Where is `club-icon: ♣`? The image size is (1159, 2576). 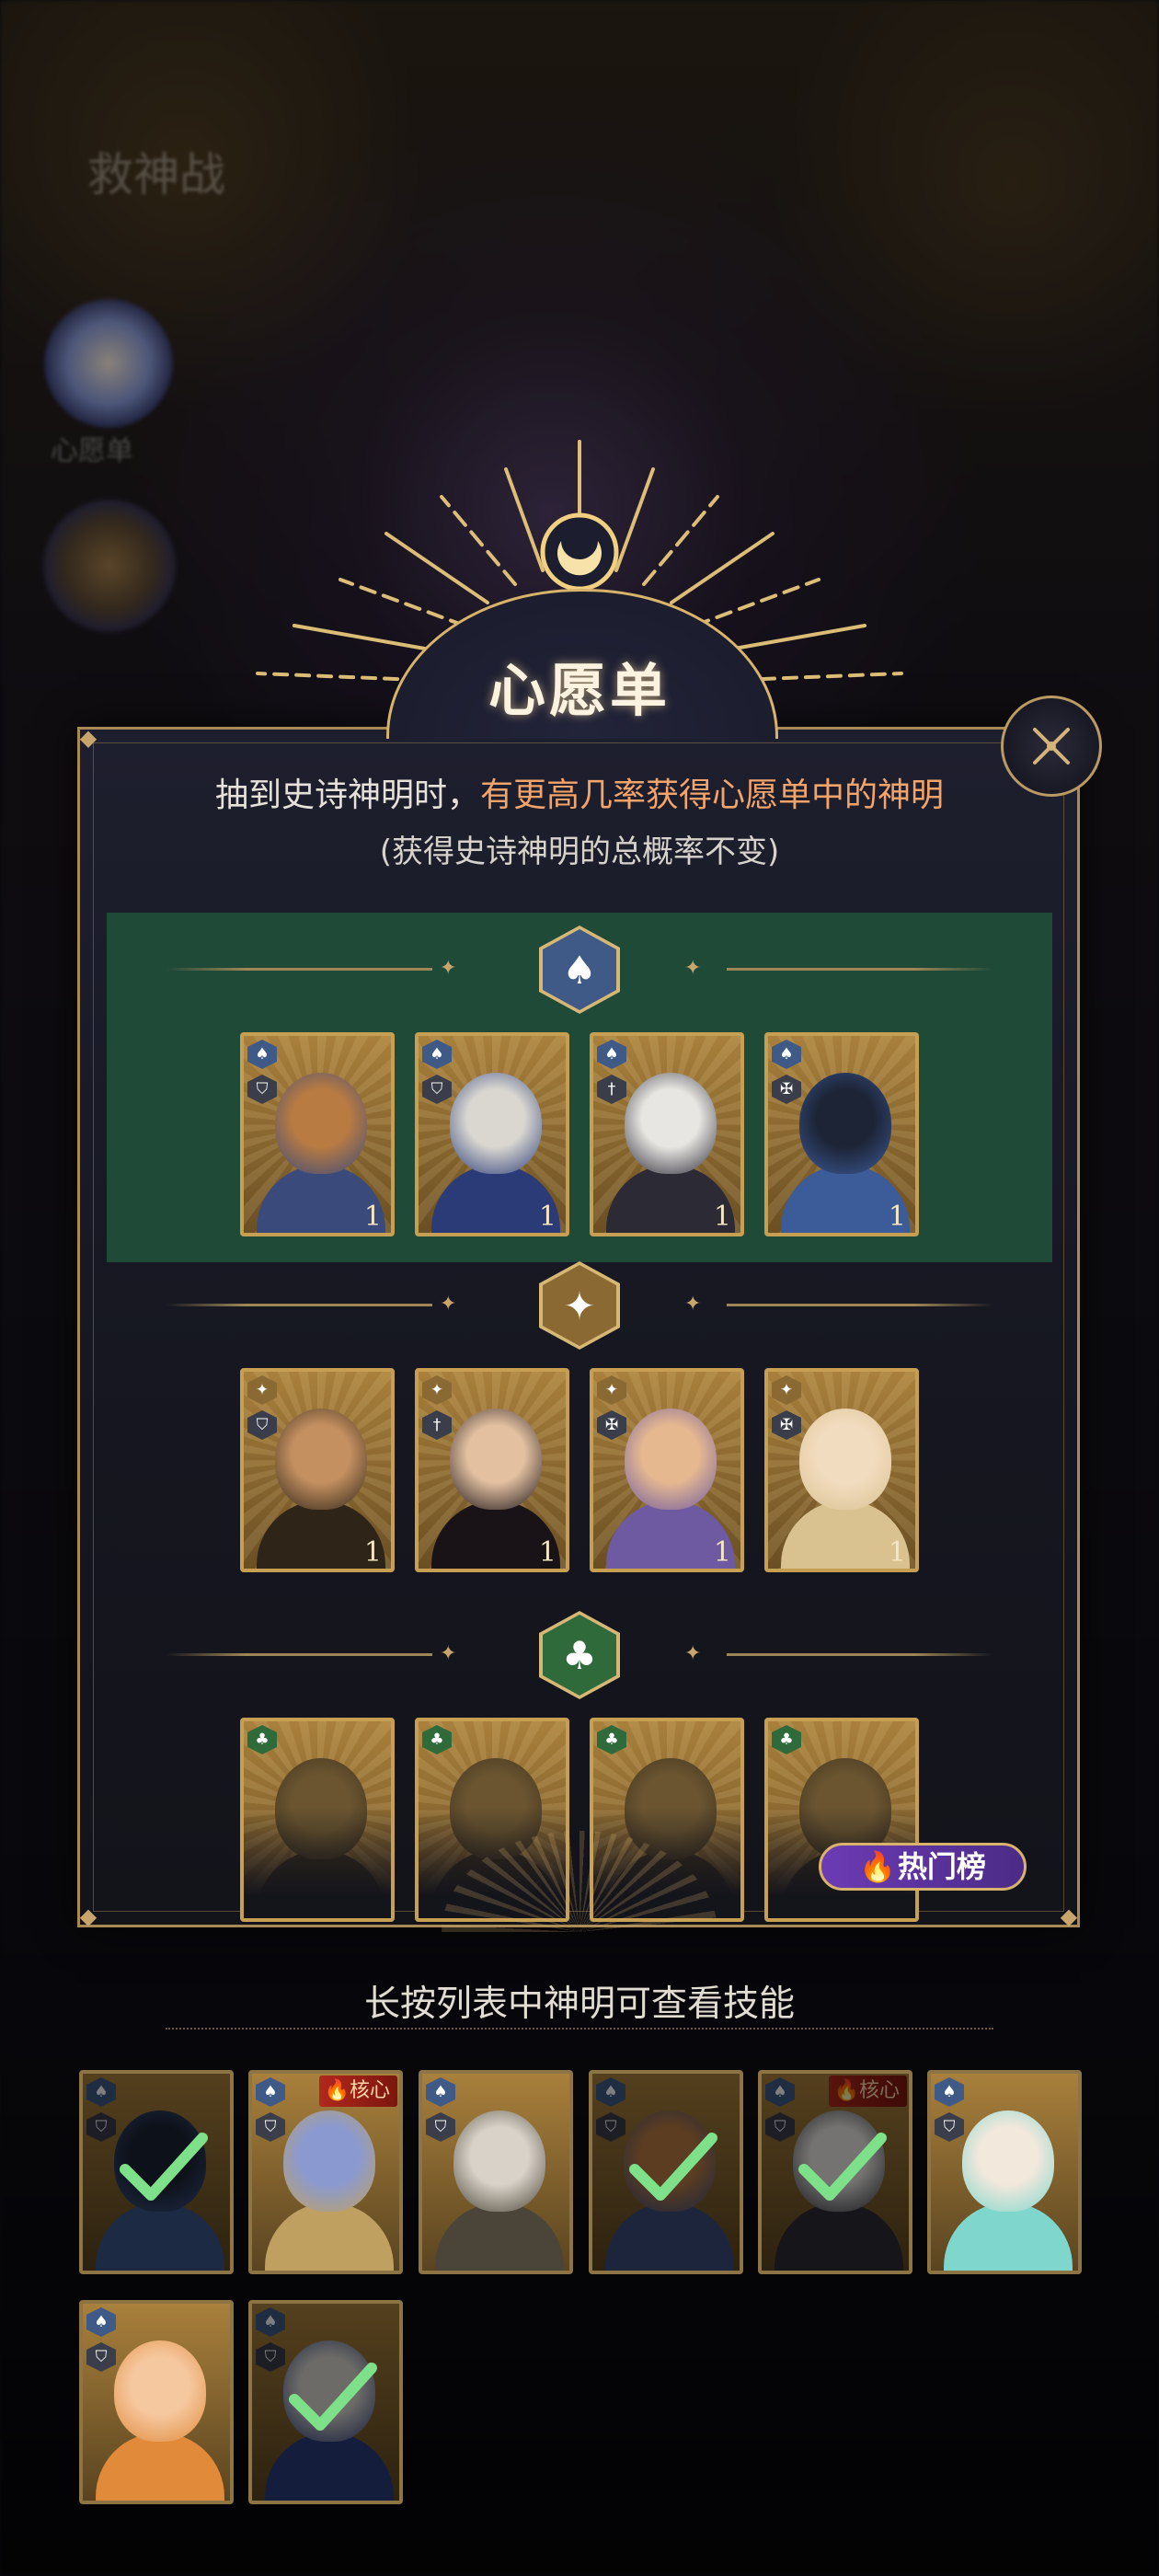
club-icon: ♣ is located at coordinates (579, 1655).